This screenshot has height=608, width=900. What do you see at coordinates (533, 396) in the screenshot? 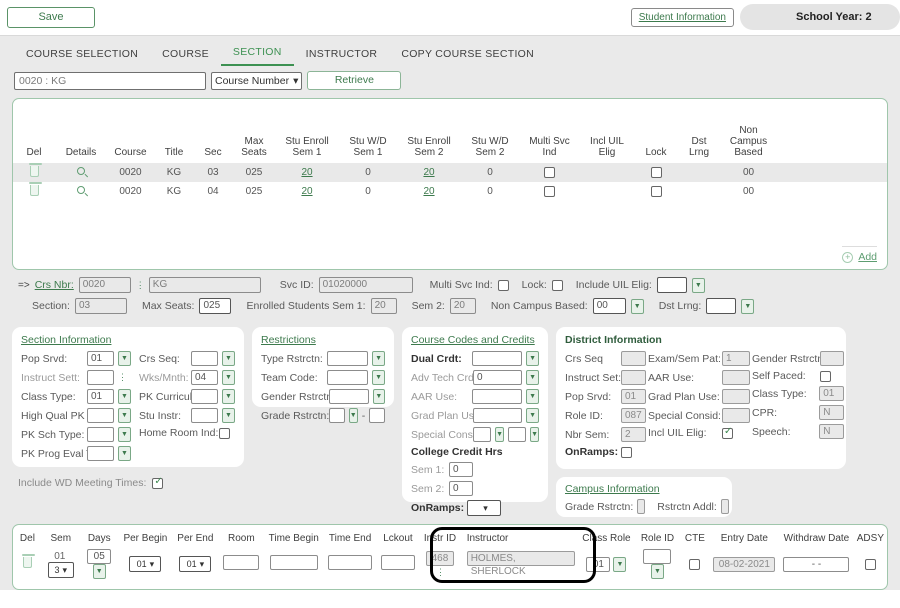
I see `aar-use-dropdown-icon: ▼` at bounding box center [533, 396].